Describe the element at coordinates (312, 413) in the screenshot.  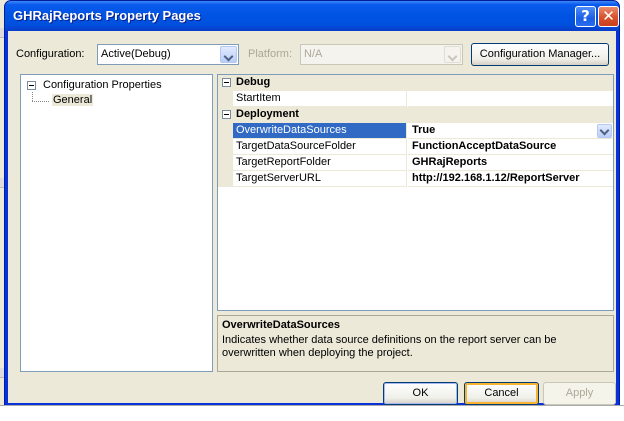
I see `background-window-strip` at that location.